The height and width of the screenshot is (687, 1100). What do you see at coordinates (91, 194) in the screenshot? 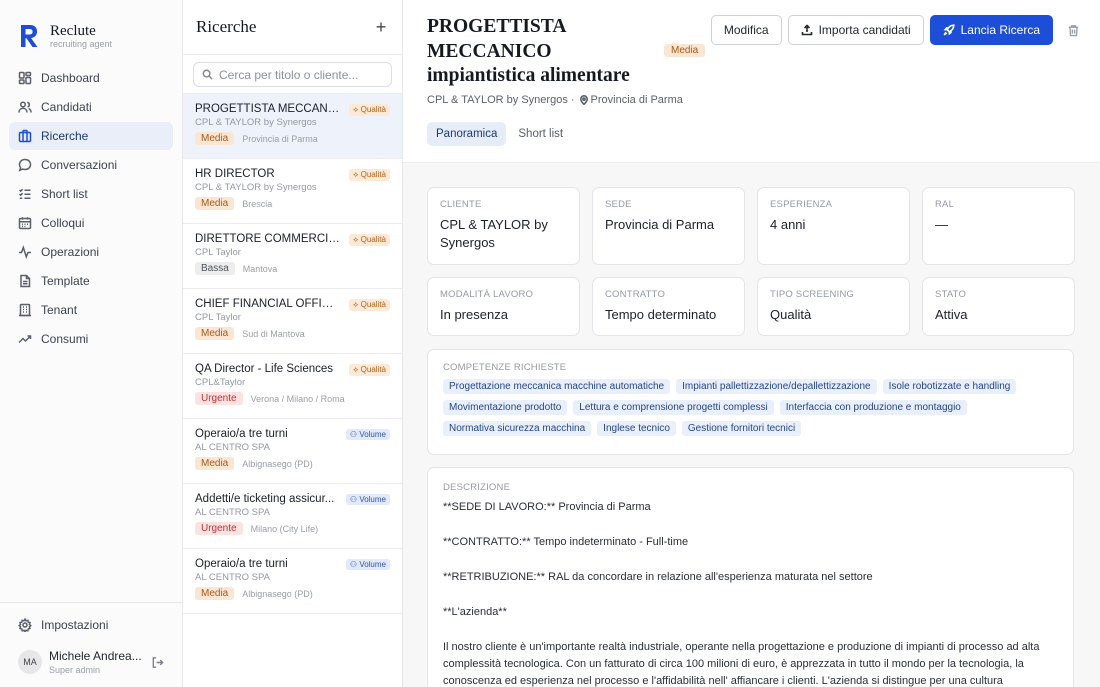
I see `nav-item-short-list: Short list` at bounding box center [91, 194].